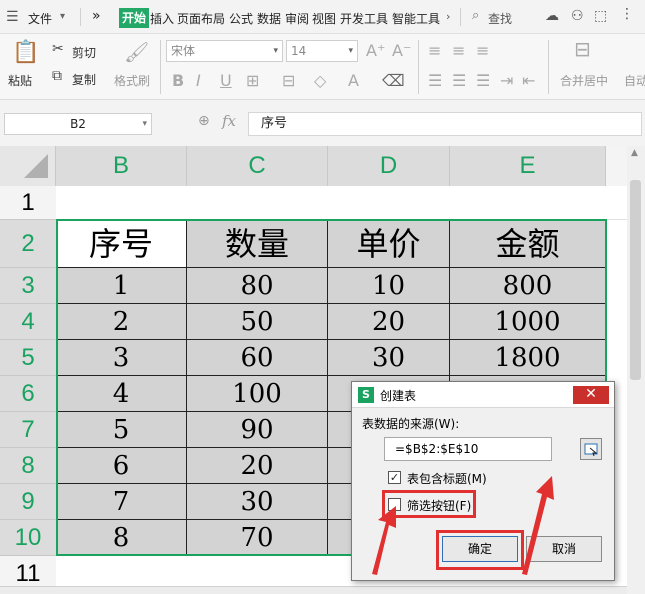 Image resolution: width=645 pixels, height=594 pixels. I want to click on formula-input: 序号, so click(445, 124).